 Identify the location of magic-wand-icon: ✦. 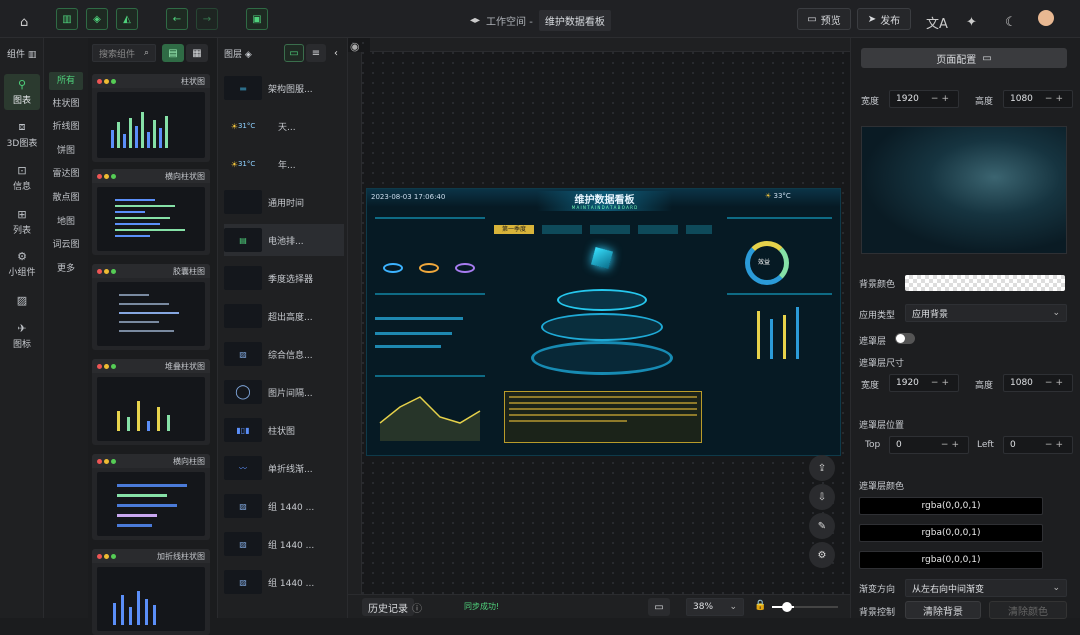
(971, 22).